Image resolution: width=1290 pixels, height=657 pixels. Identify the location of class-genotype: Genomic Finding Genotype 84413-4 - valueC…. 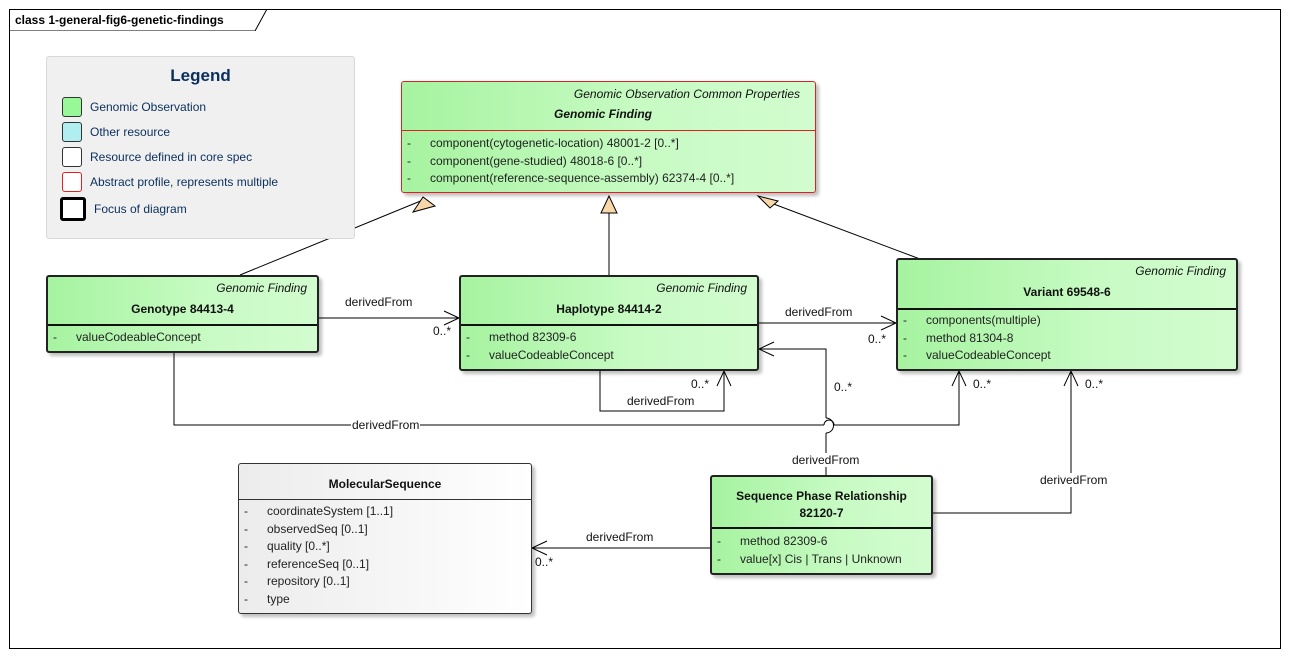
(182, 314).